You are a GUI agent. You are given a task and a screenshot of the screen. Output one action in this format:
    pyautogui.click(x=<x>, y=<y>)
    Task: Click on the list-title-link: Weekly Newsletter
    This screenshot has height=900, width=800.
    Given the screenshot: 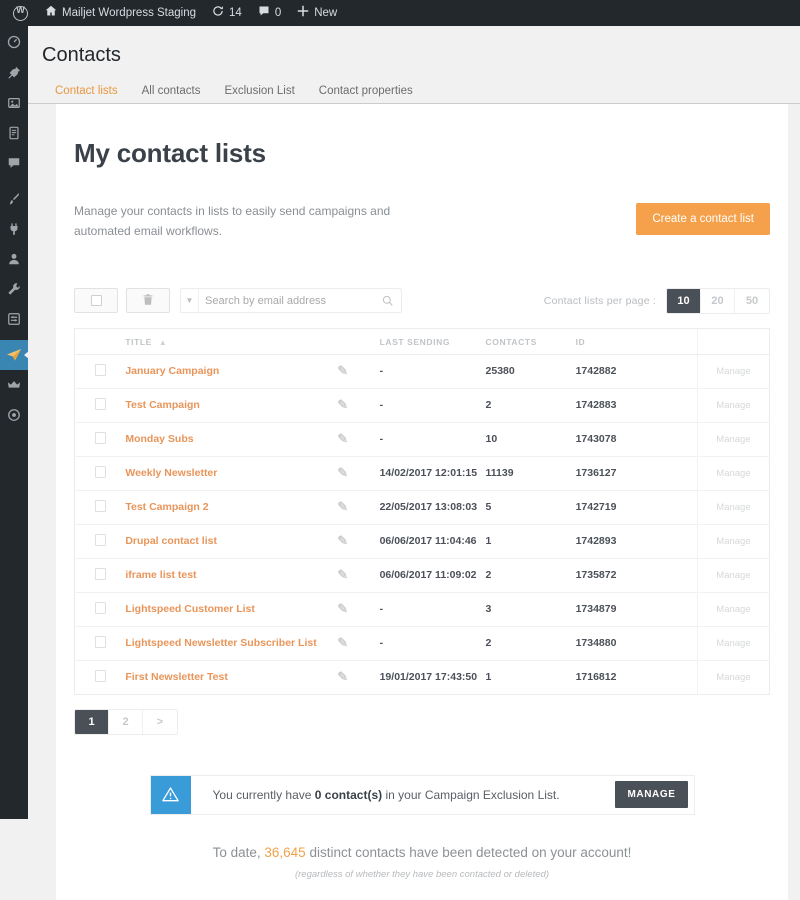 What is the action you would take?
    pyautogui.click(x=171, y=473)
    